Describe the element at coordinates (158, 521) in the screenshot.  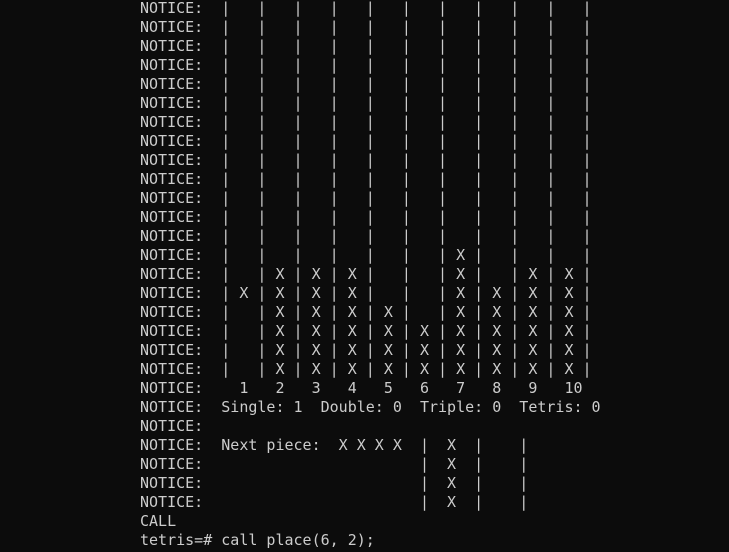
I see `call-result-line: CALL` at that location.